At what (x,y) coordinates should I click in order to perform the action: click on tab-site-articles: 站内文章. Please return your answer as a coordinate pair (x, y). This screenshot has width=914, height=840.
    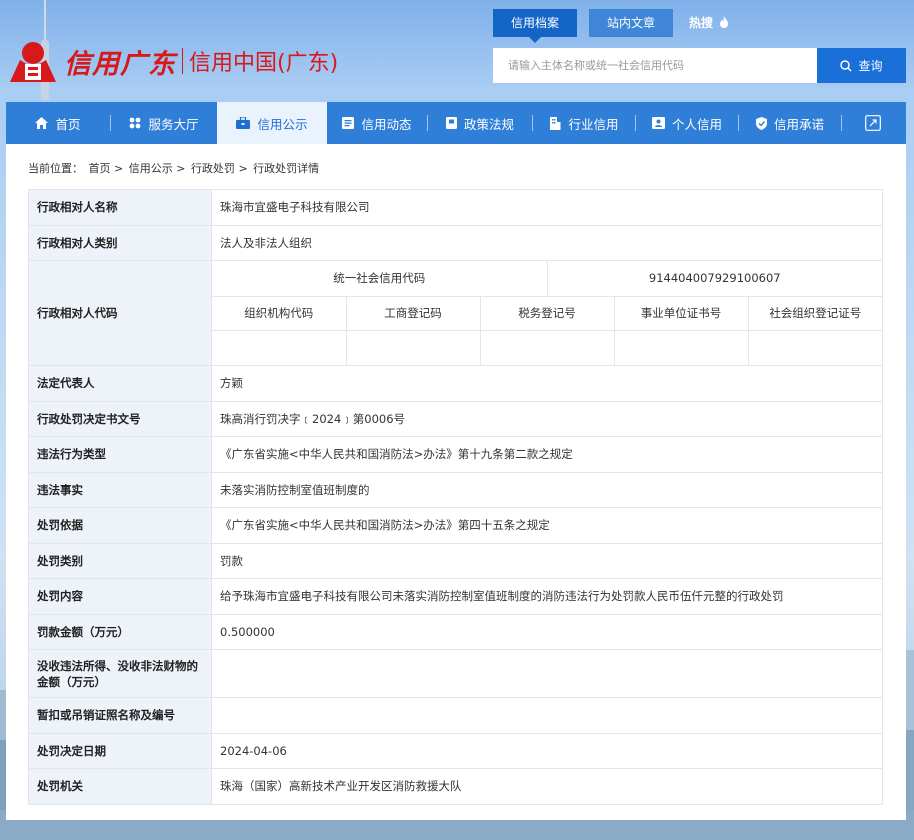
    Looking at the image, I should click on (631, 23).